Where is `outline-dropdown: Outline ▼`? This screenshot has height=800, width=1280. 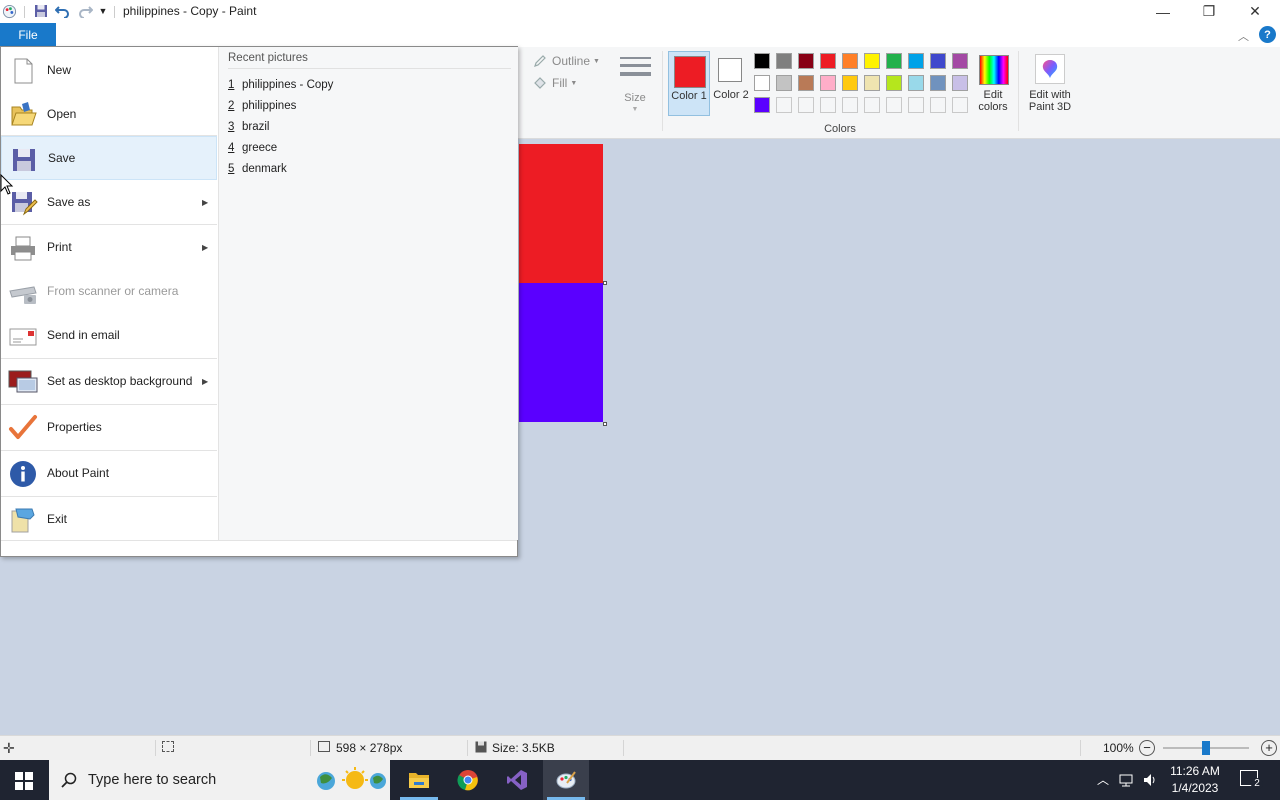 outline-dropdown: Outline ▼ is located at coordinates (566, 61).